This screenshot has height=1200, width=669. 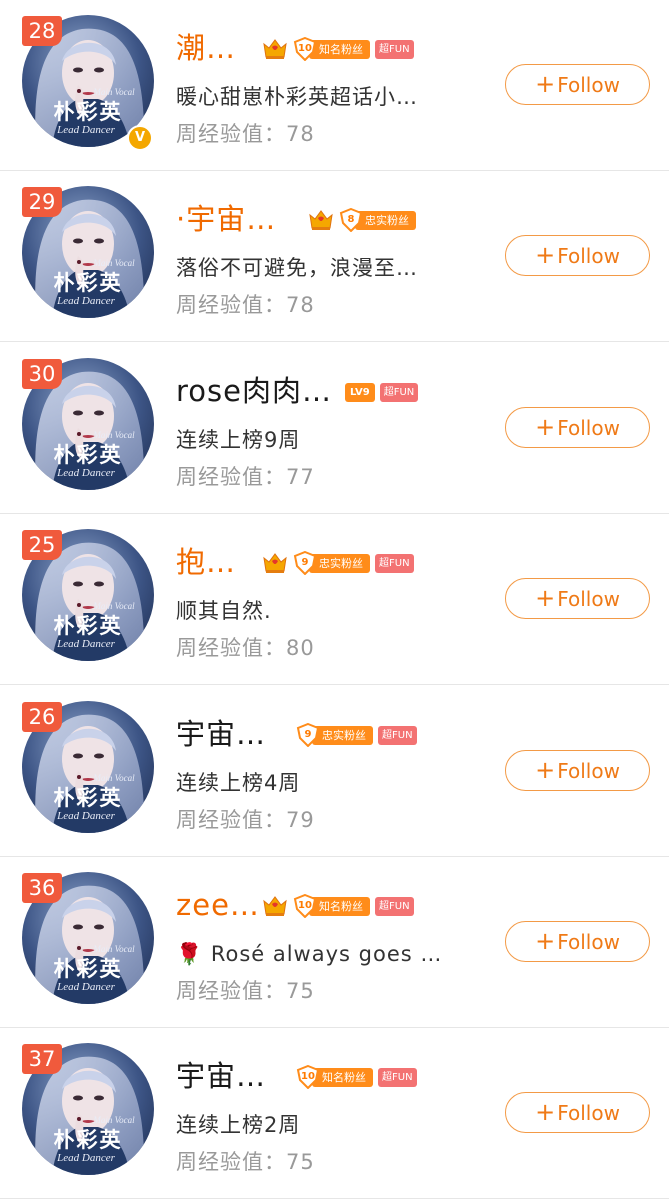 I want to click on verified-icon: V, so click(x=140, y=138).